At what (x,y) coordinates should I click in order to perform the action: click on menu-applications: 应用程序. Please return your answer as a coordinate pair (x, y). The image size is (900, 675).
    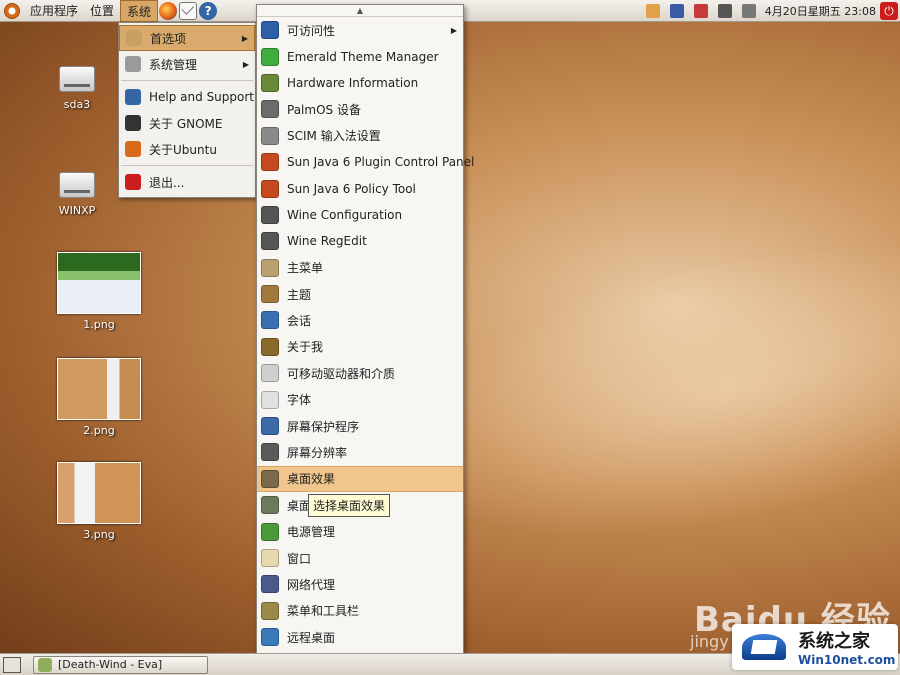
    Looking at the image, I should click on (54, 11).